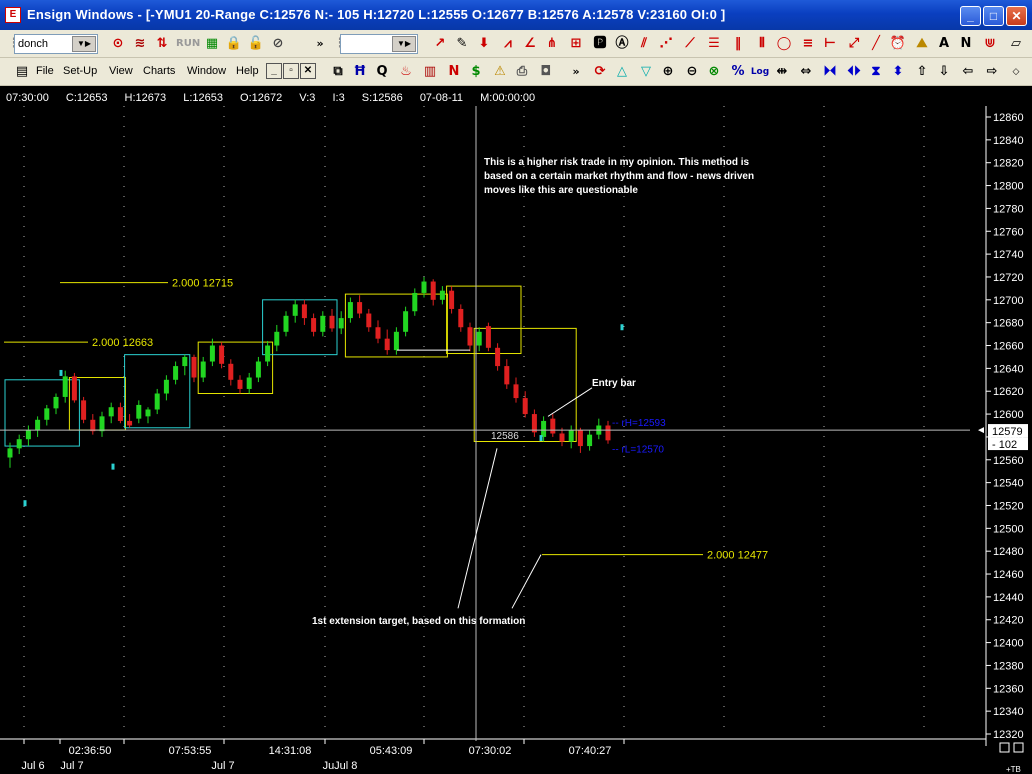  I want to click on zoom-out-icon: ⊖, so click(692, 72).